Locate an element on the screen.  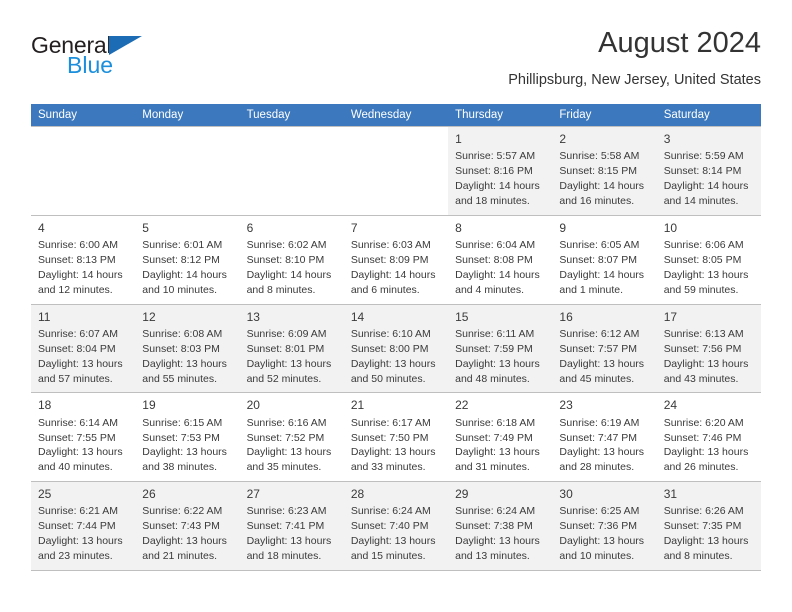
day-number: 26 is located at coordinates (149, 494).